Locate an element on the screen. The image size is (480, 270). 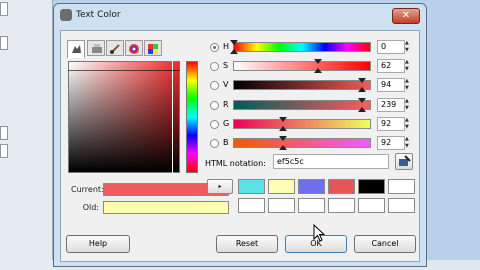
eyedropper-icon is located at coordinates (405, 160).